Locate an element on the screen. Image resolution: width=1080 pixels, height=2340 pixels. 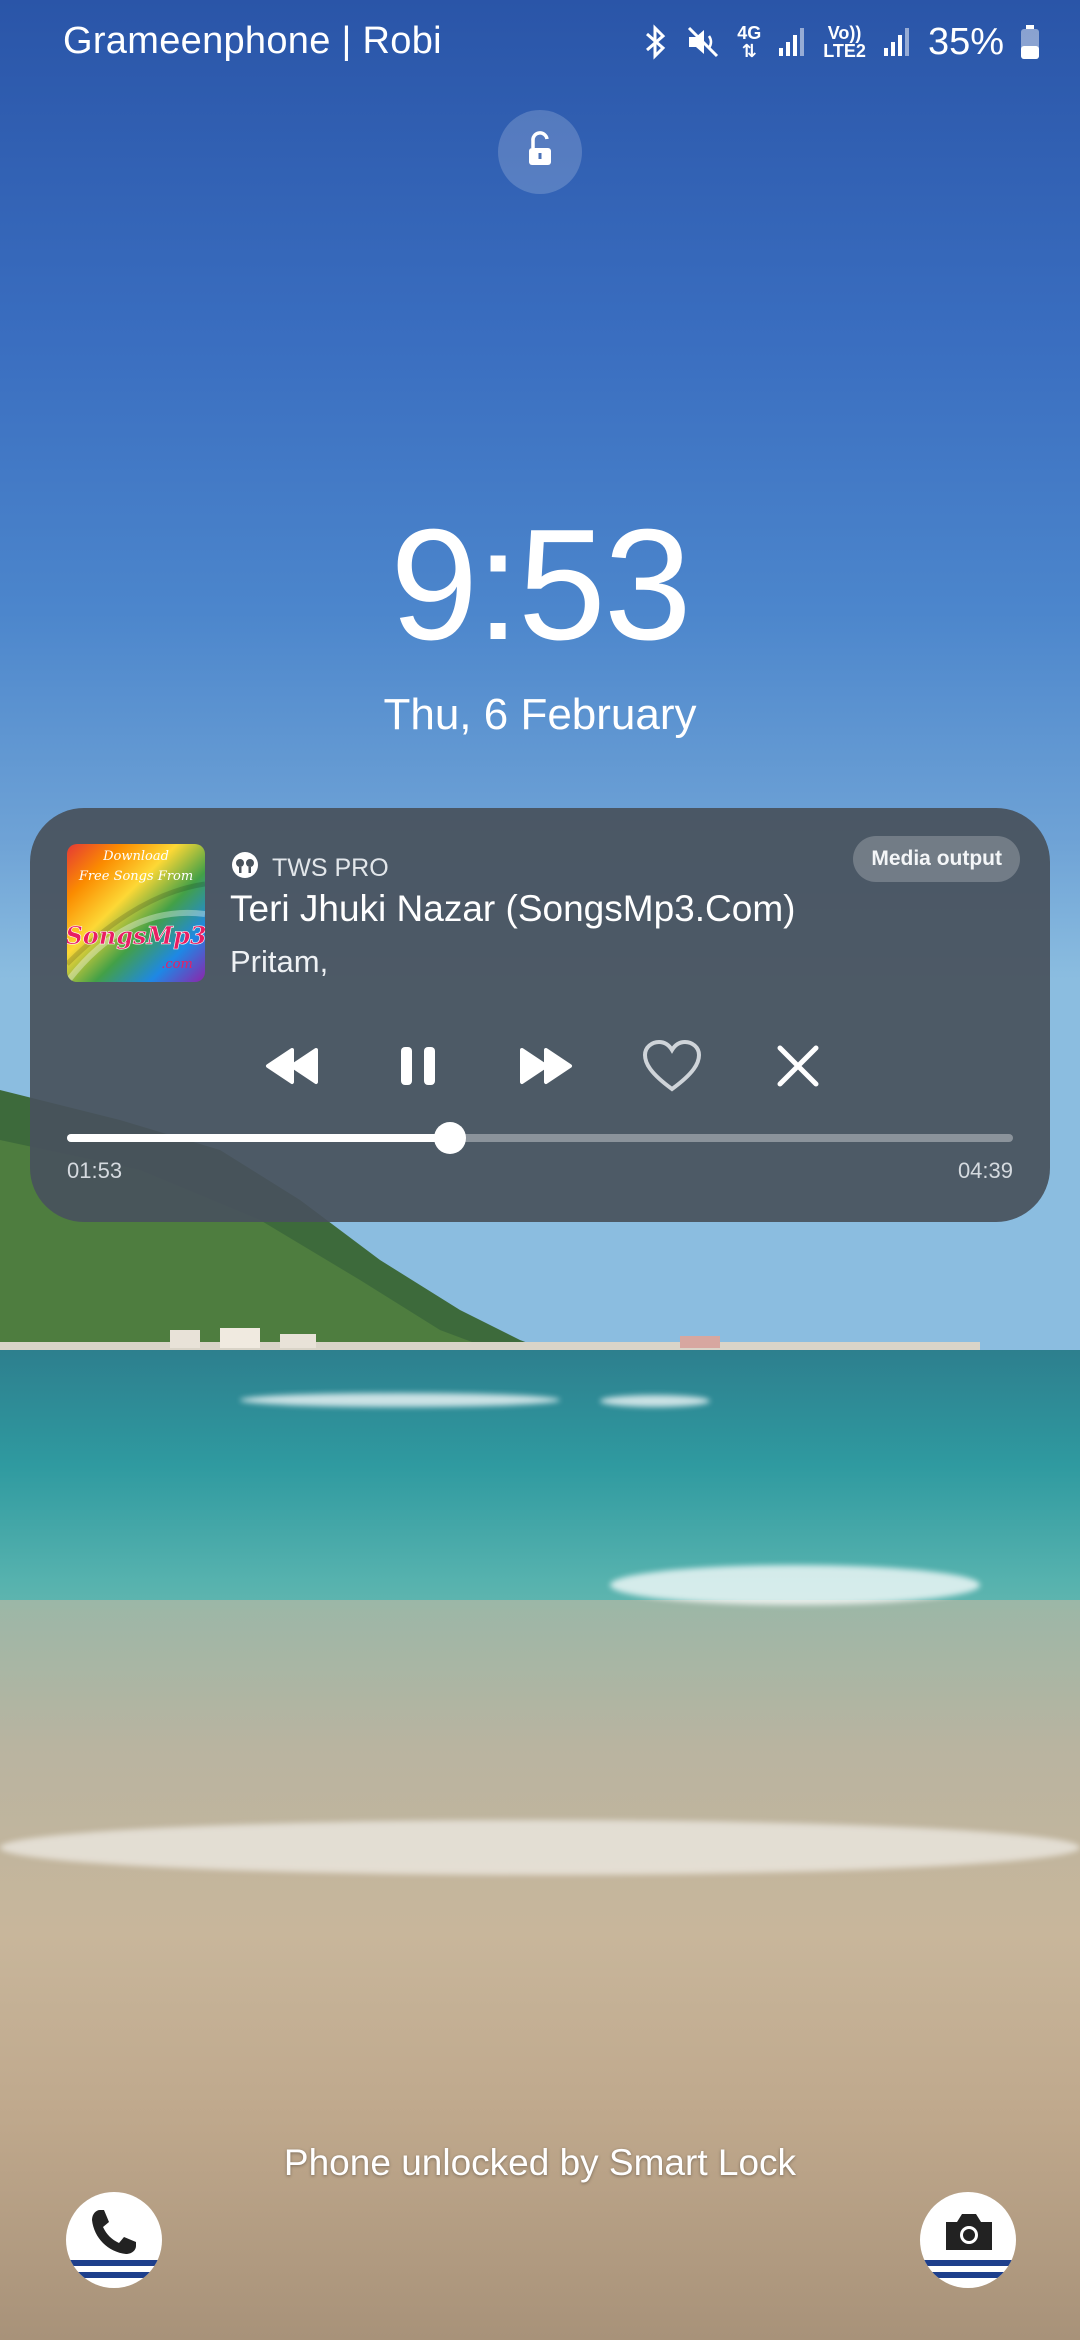
battery-percent: 35% is located at coordinates (965, 41).